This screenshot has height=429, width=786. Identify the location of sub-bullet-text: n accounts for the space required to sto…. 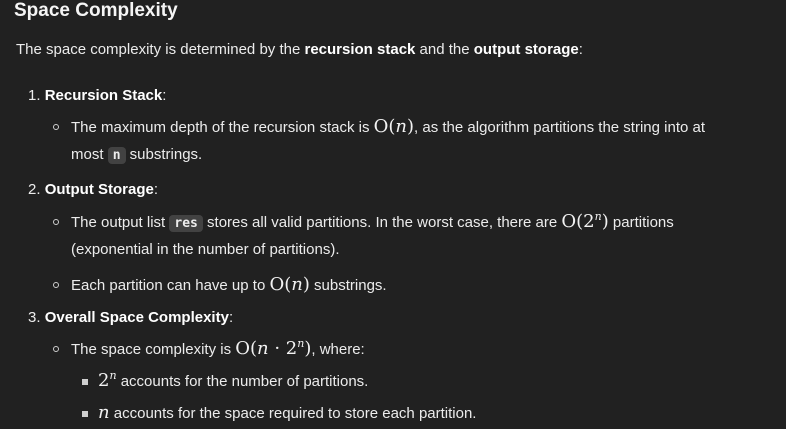
(287, 412).